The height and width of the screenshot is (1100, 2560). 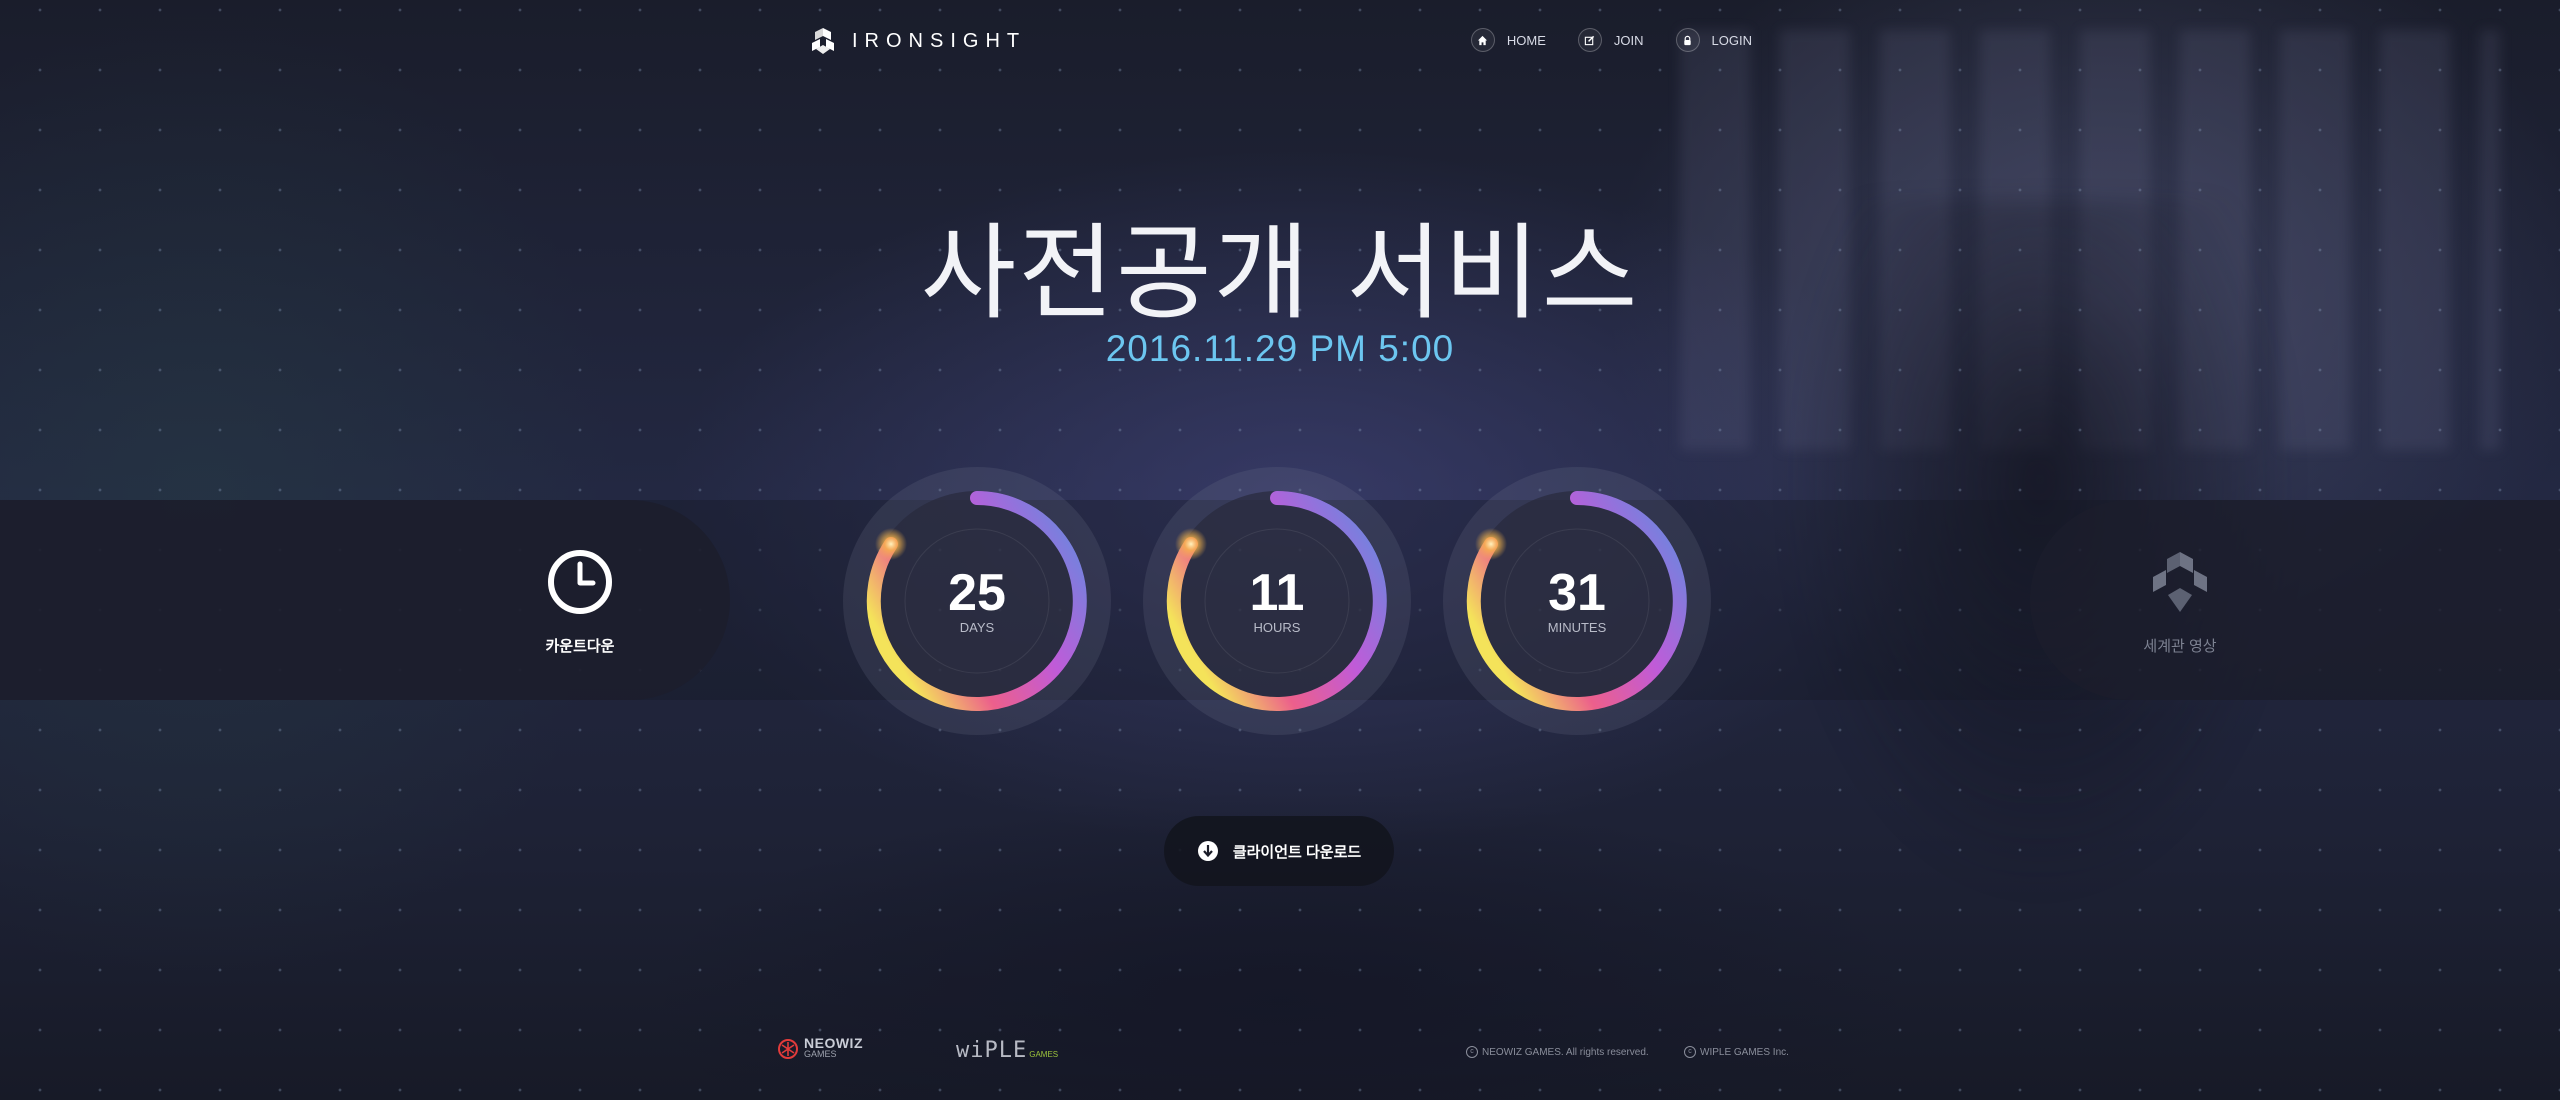 I want to click on nav-home-label: HOME, so click(x=1526, y=40).